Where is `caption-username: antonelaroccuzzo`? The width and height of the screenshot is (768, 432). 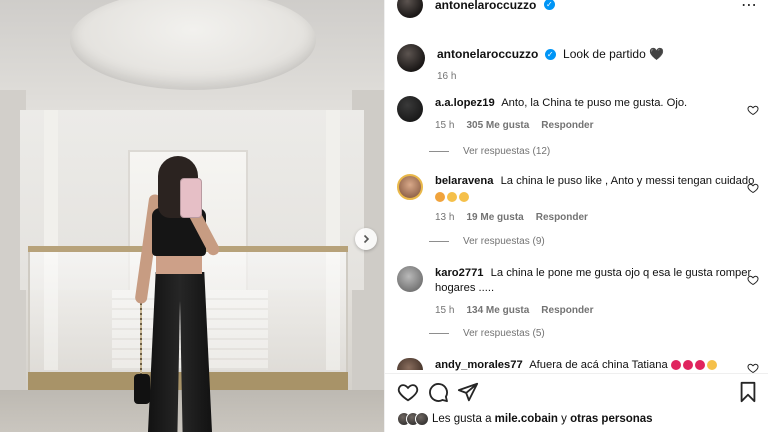
caption-username: antonelaroccuzzo is located at coordinates (487, 54).